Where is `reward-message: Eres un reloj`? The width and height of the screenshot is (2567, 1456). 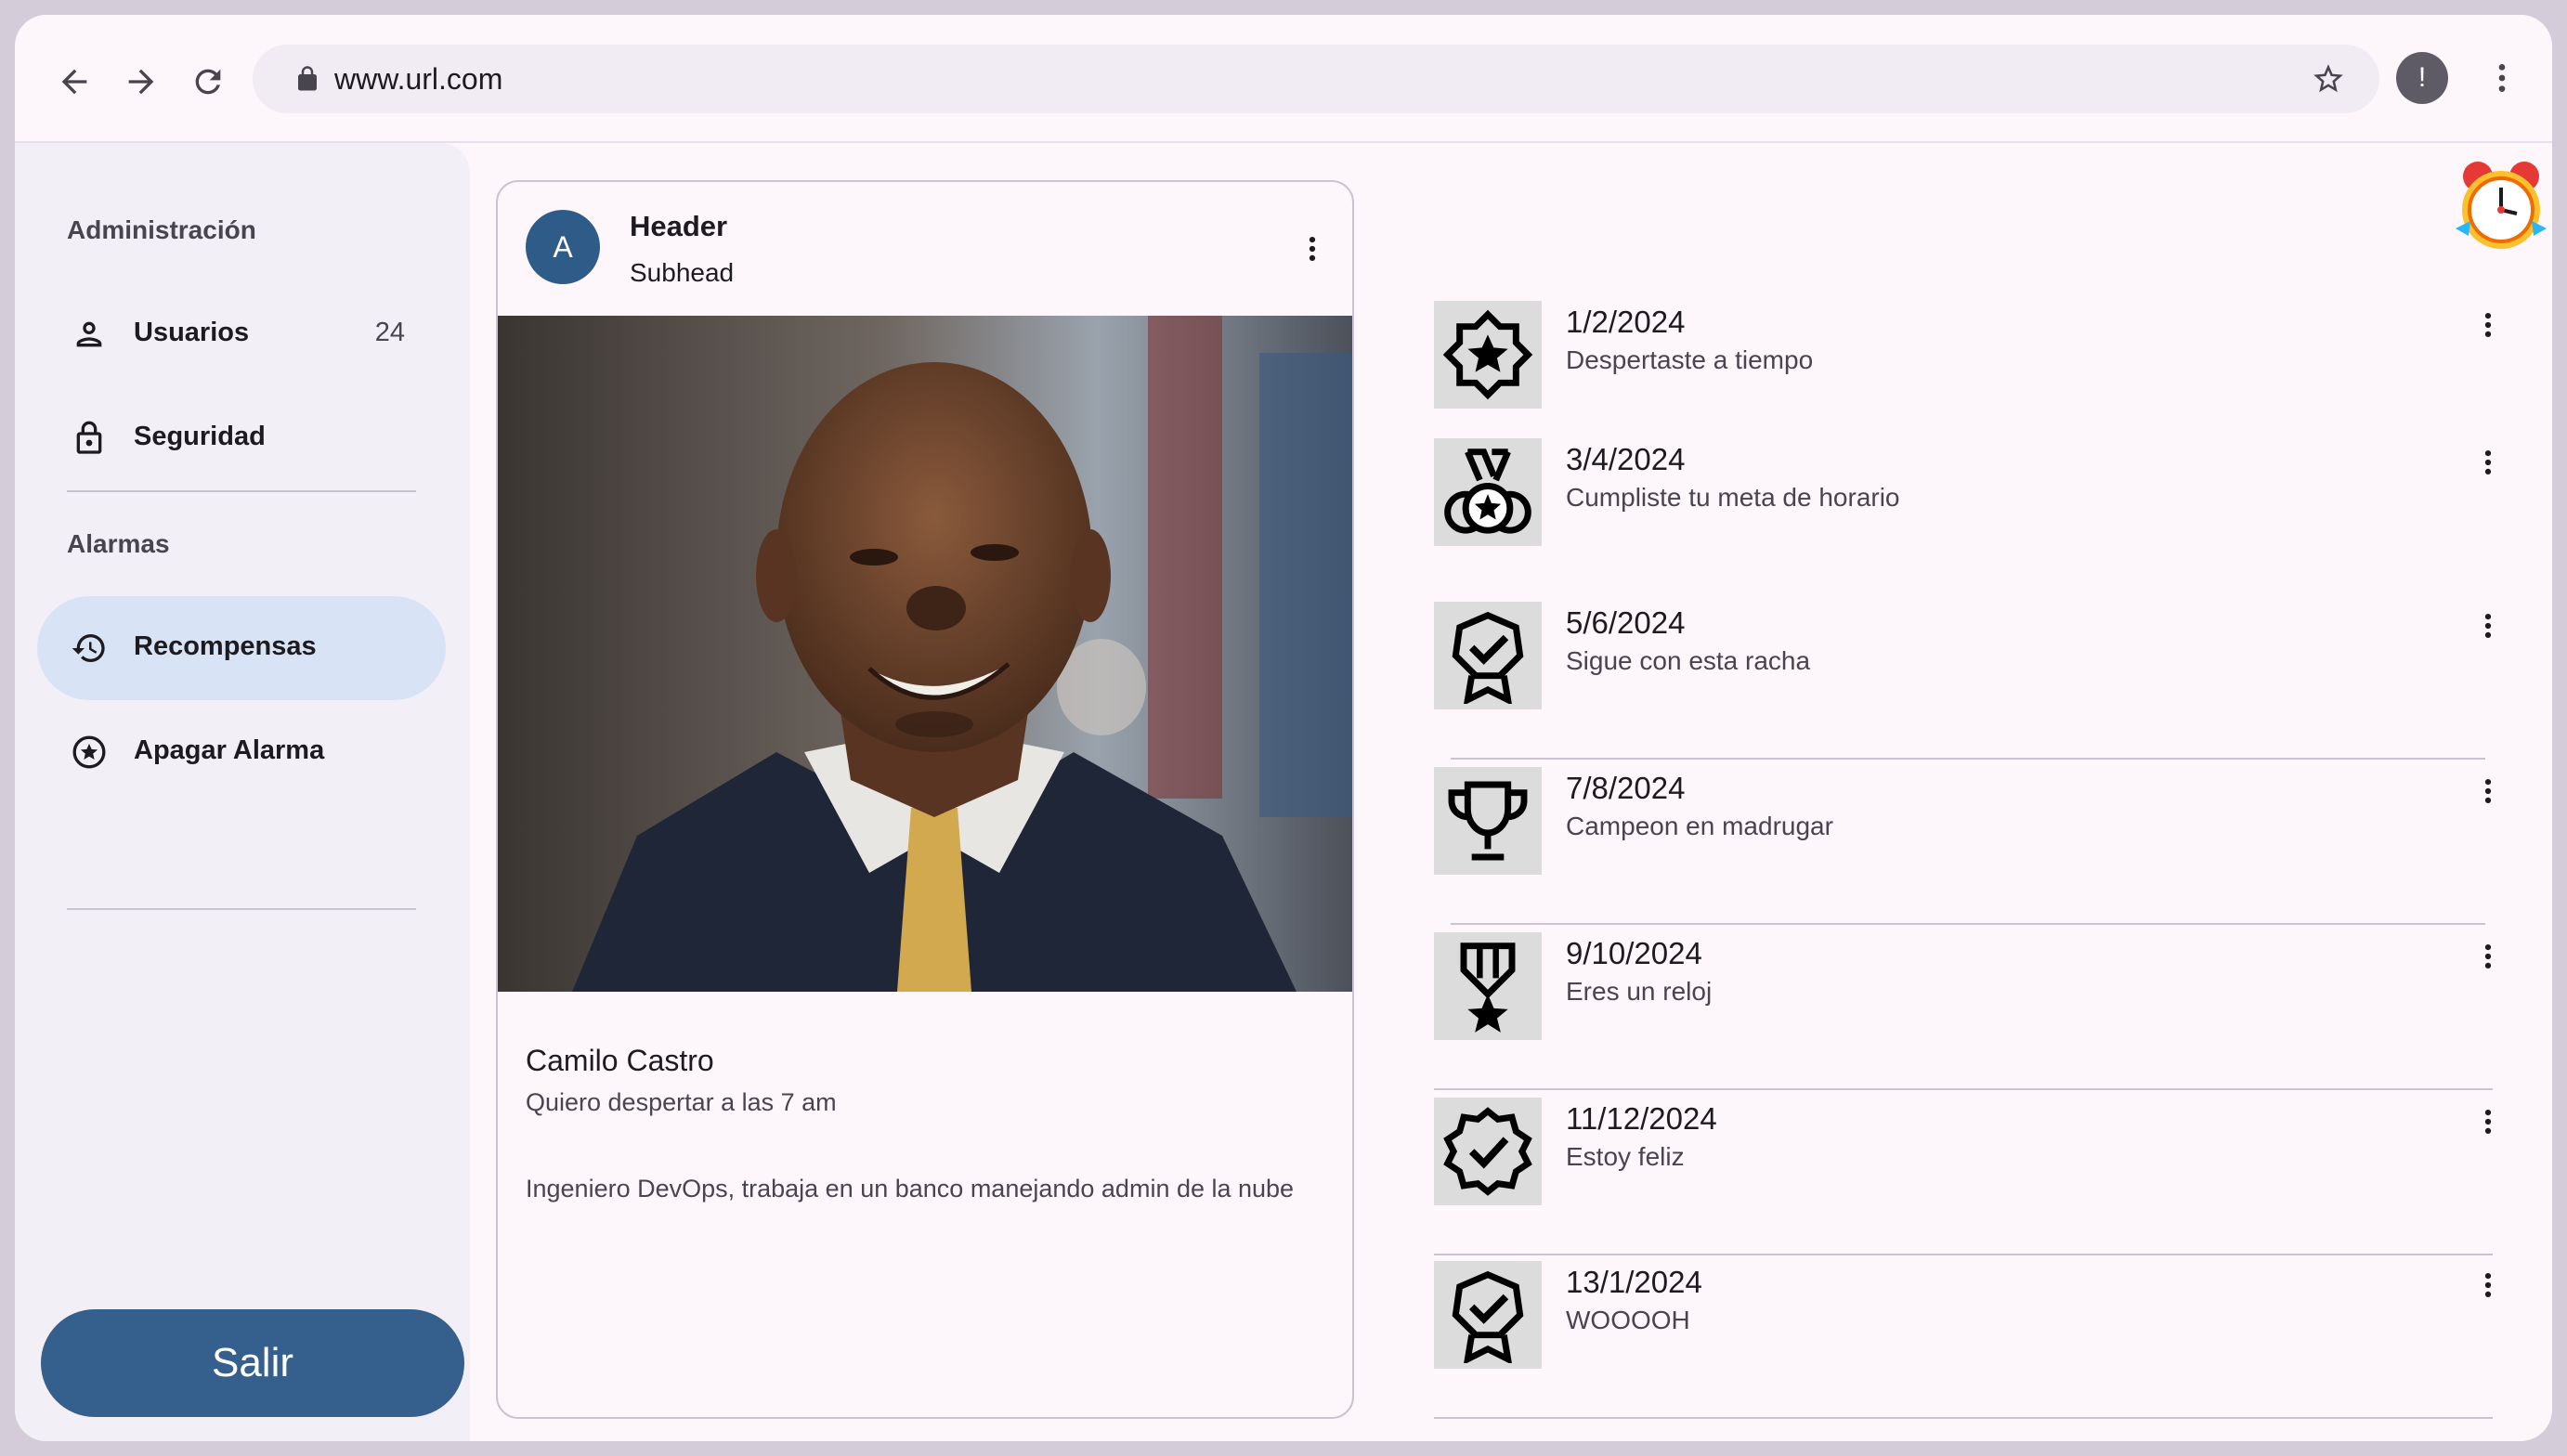
reward-message: Eres un reloj is located at coordinates (1640, 991).